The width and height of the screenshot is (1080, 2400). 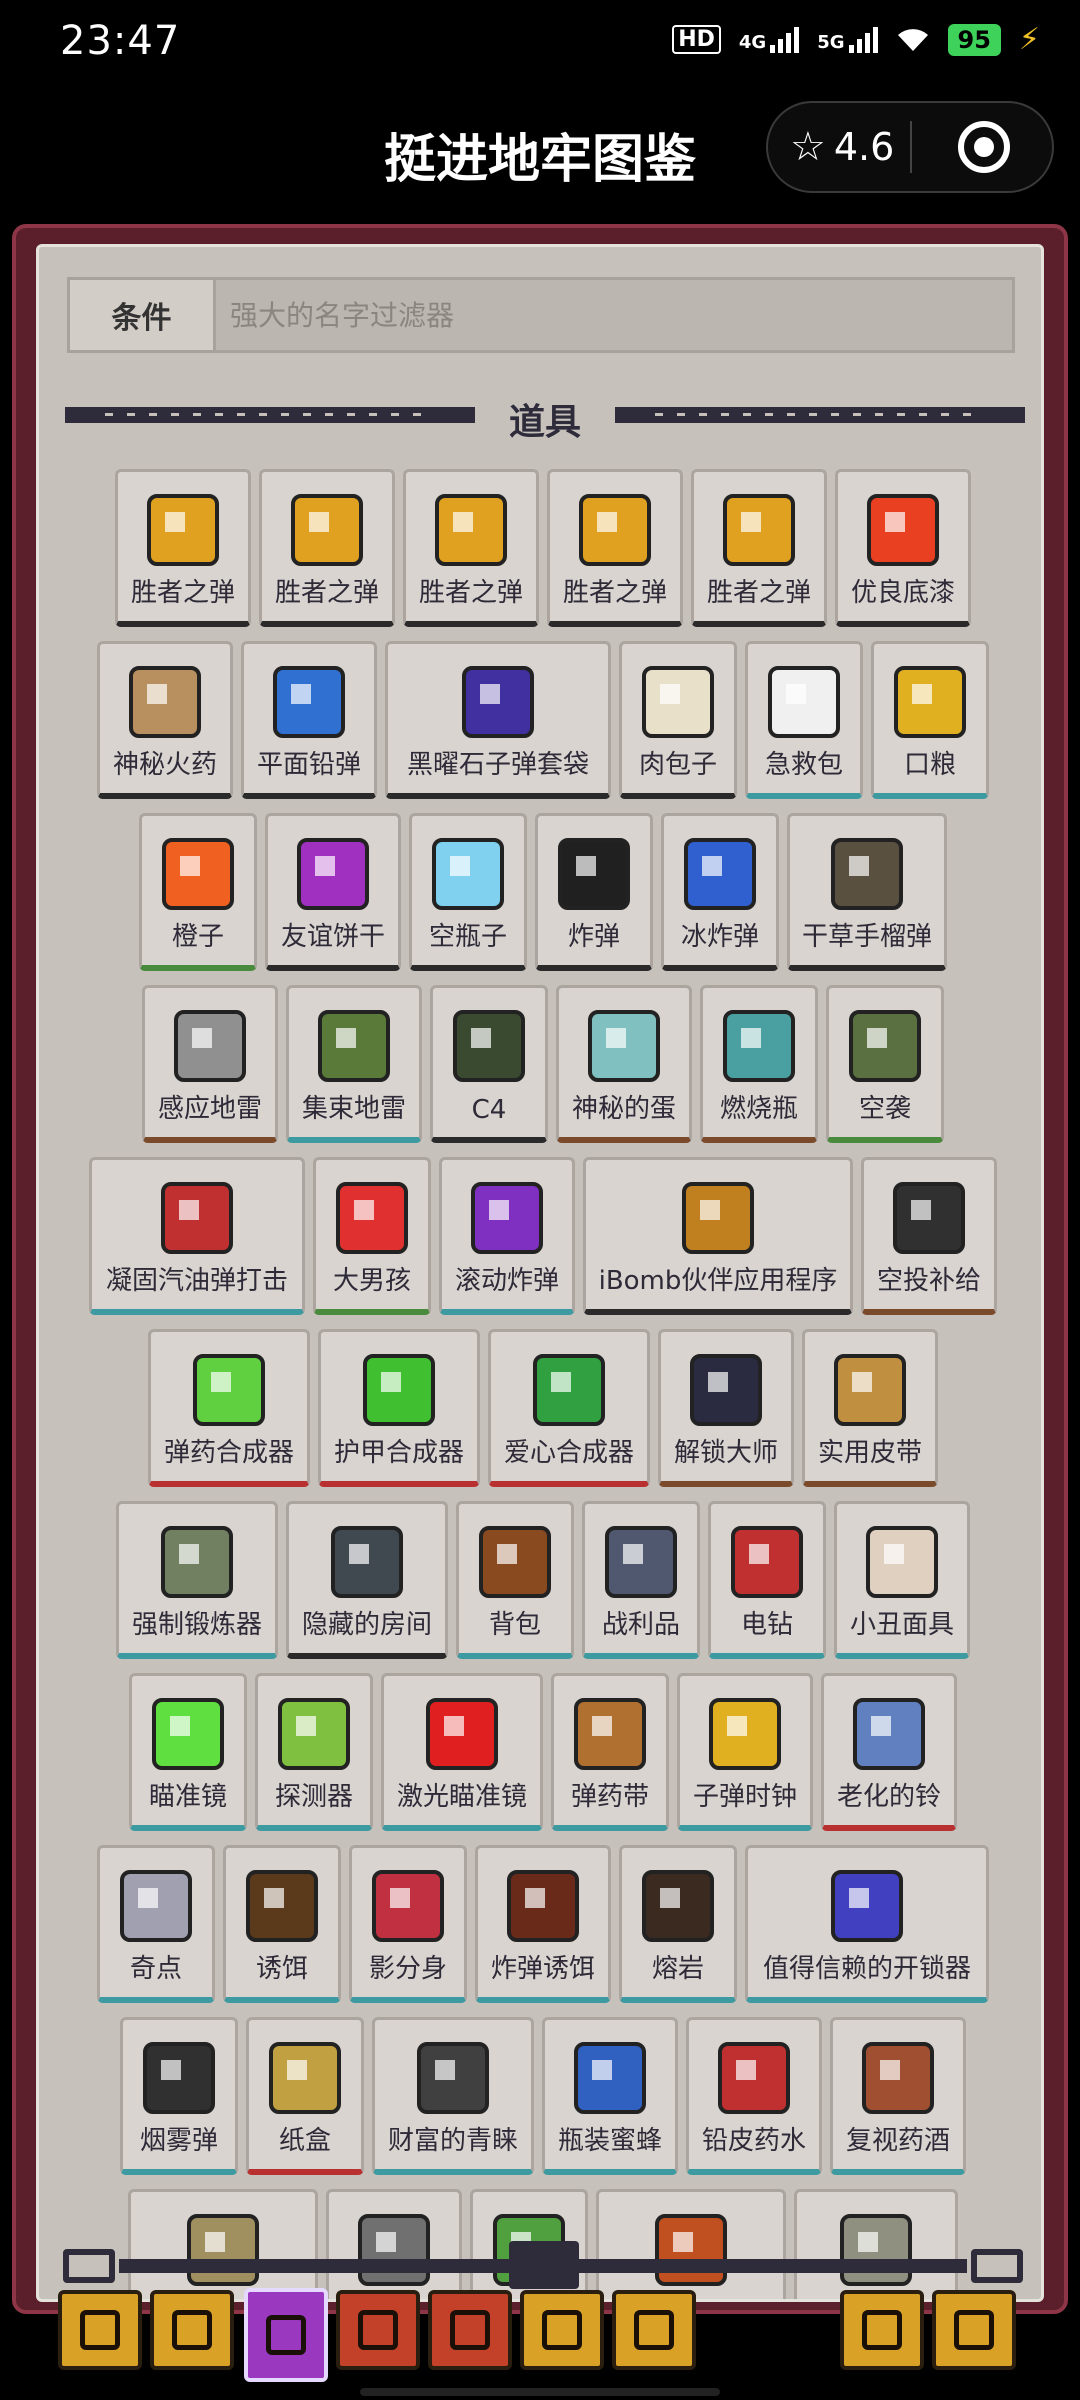 What do you see at coordinates (179, 2078) in the screenshot?
I see `smoke-bomb-icon` at bounding box center [179, 2078].